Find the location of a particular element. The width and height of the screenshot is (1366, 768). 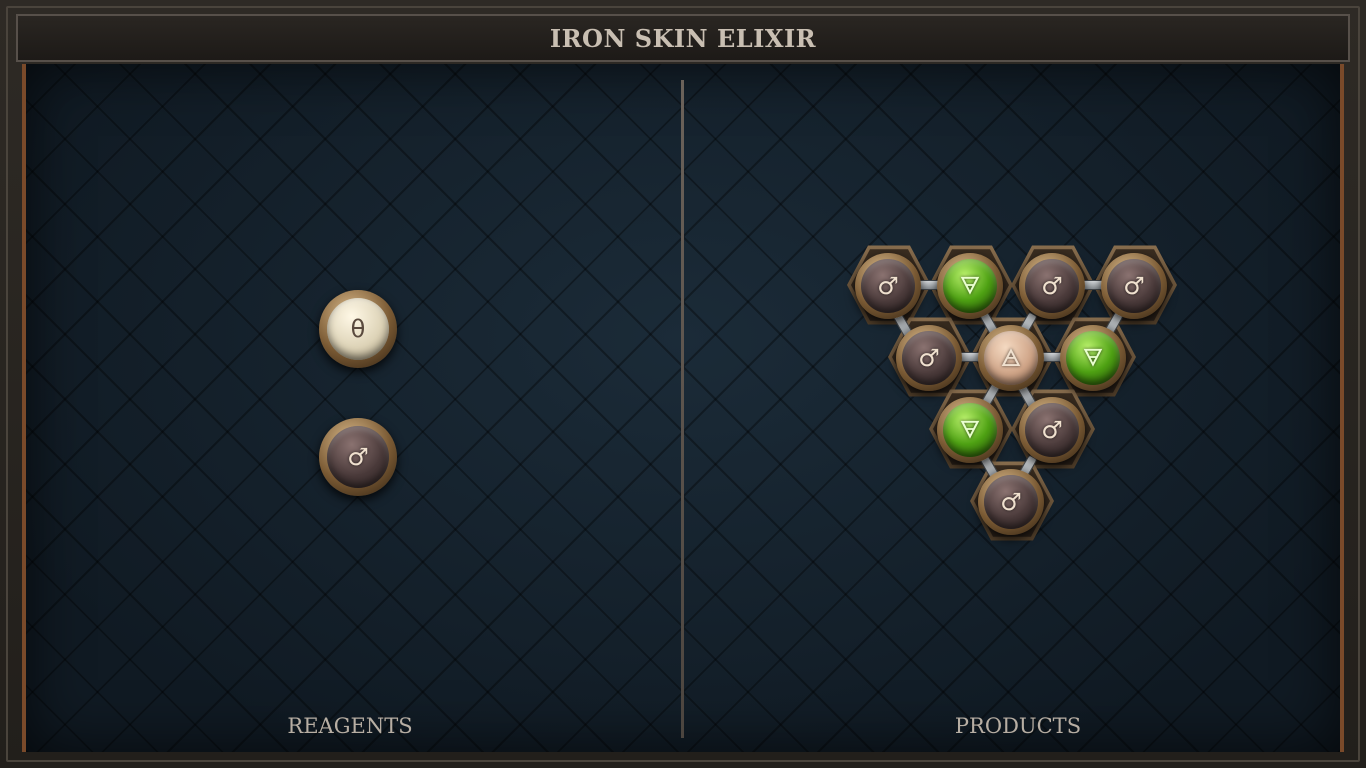

products-label: PRODUCTS is located at coordinates (1018, 726).